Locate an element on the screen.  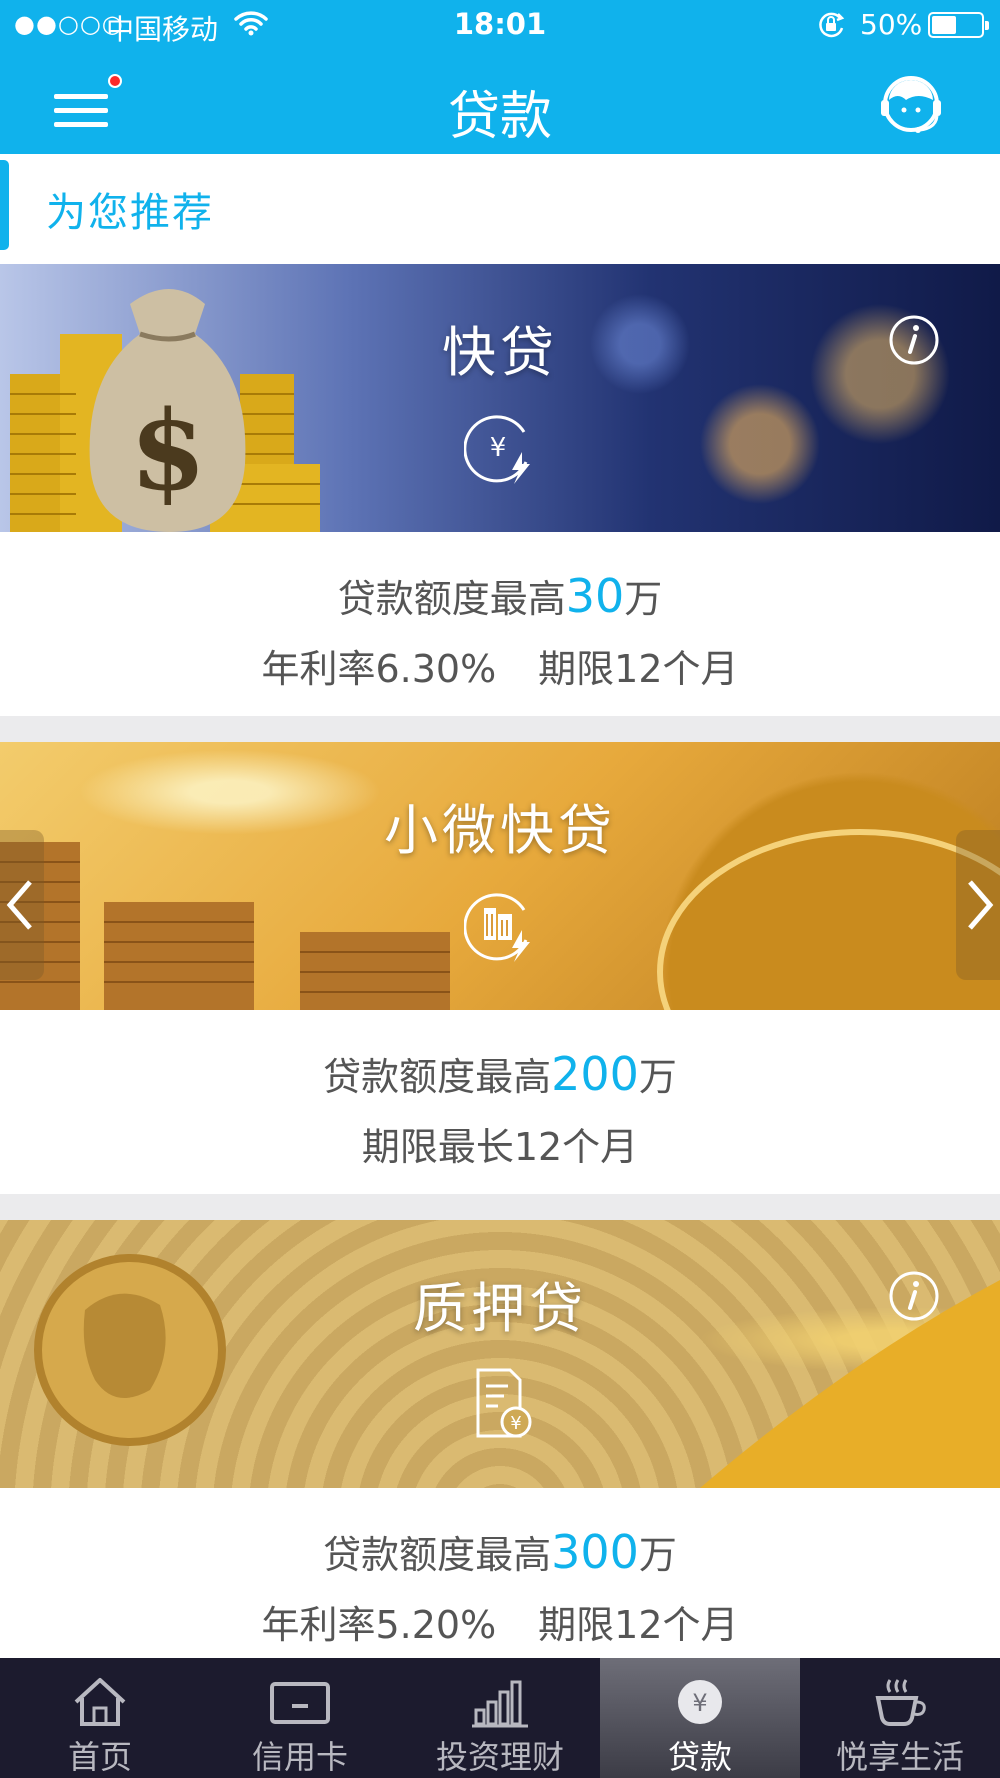
coin-stacks-illustration is located at coordinates (500, 919).